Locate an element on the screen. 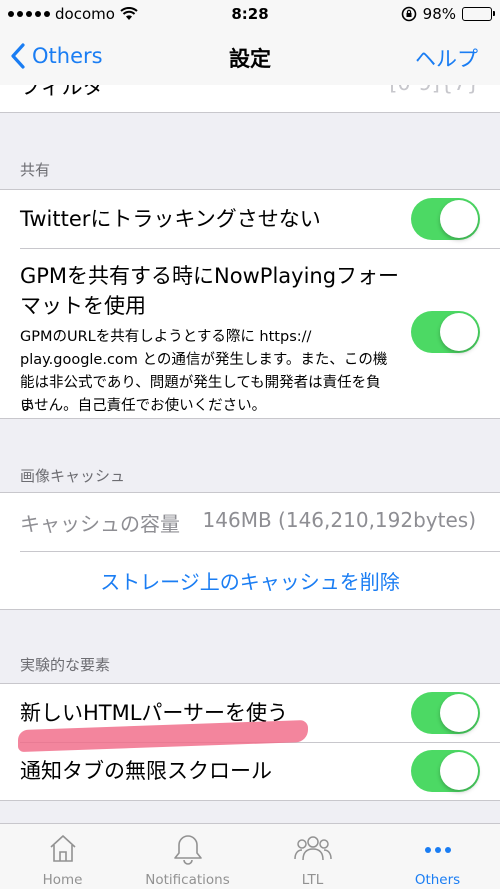 Image resolution: width=500 pixels, height=889 pixels. delete-cache-button: ストレージ上のキャッシュを削除 is located at coordinates (250, 580).